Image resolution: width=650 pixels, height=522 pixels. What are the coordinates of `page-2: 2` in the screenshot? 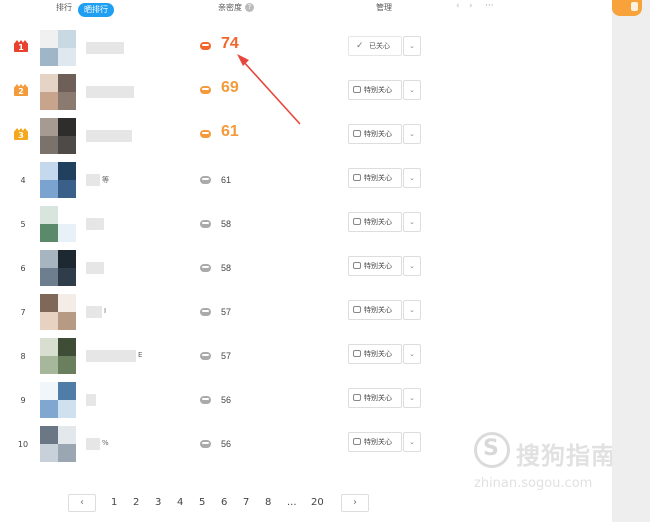 It's located at (136, 503).